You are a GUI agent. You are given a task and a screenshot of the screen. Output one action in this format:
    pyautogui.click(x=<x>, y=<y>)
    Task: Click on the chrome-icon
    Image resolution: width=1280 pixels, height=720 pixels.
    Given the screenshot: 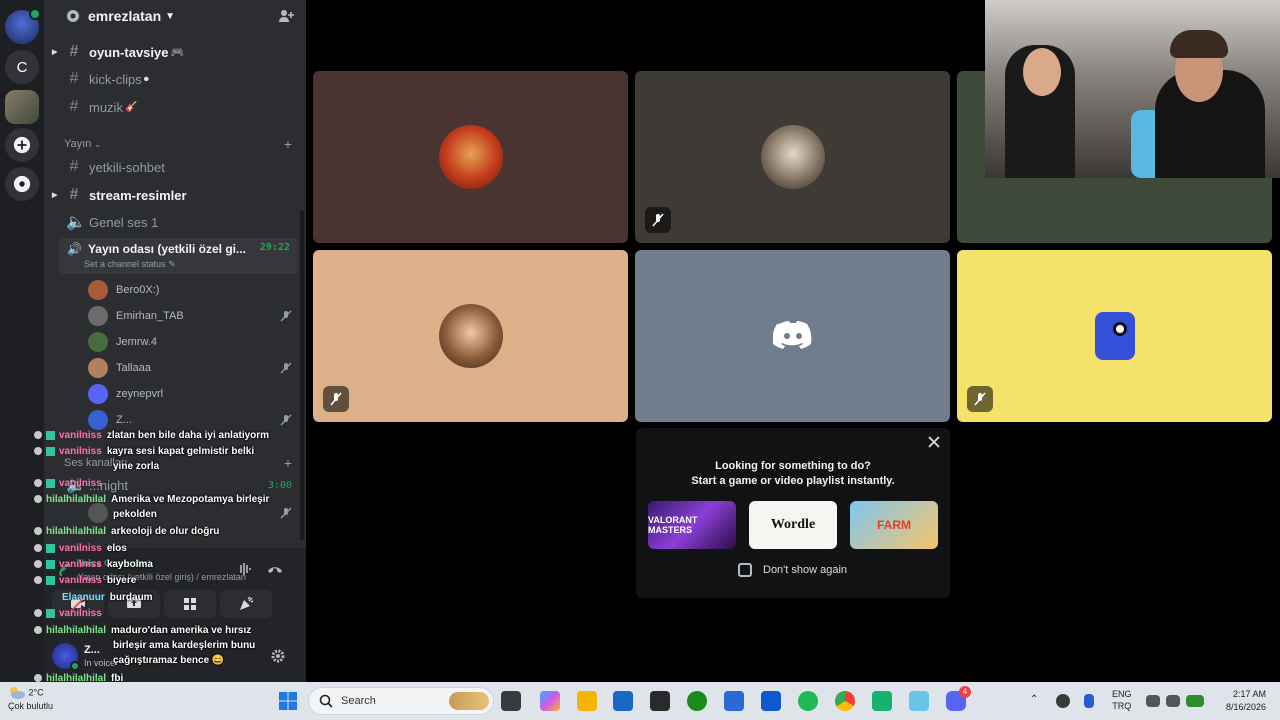 What is the action you would take?
    pyautogui.click(x=845, y=701)
    